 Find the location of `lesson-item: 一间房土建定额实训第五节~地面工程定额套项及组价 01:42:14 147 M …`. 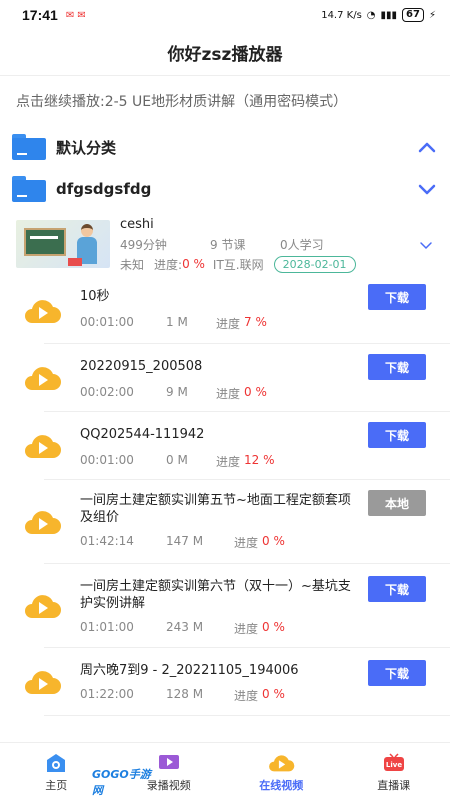

lesson-item: 一间房土建定额实训第五节~地面工程定额套项及组价 01:42:14 147 M … is located at coordinates (237, 522).